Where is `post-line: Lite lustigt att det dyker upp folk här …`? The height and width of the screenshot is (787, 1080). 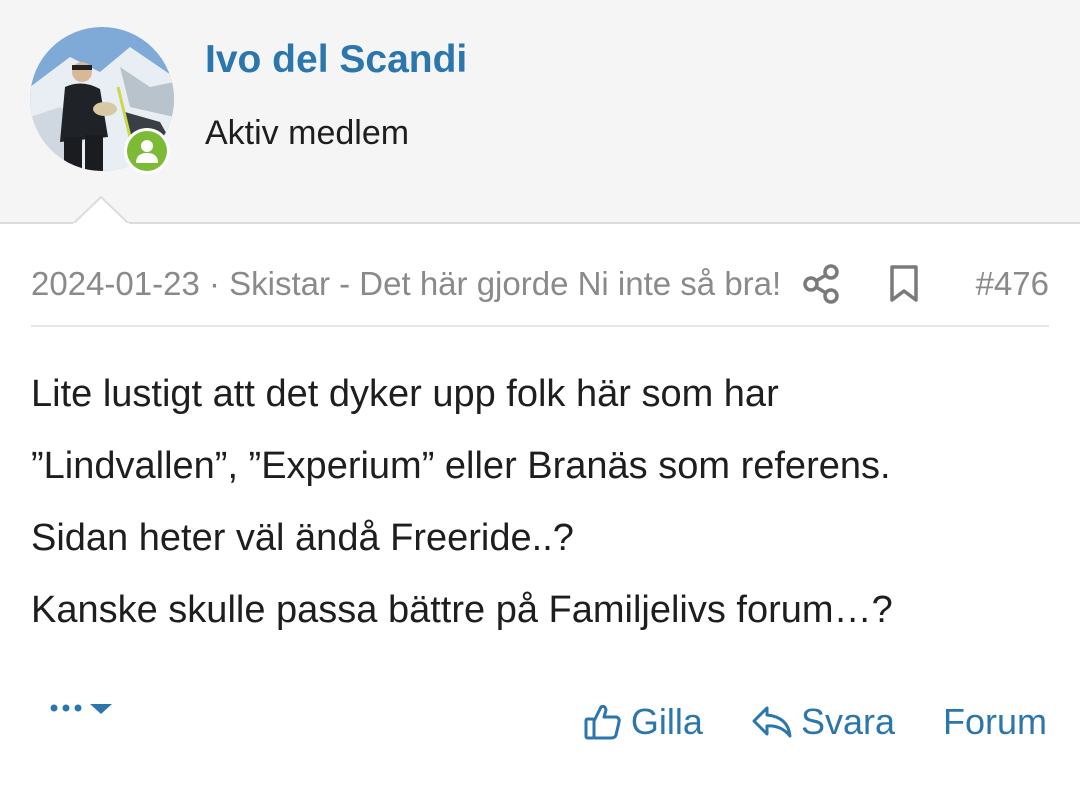 post-line: Lite lustigt att det dyker upp folk här … is located at coordinates (405, 394).